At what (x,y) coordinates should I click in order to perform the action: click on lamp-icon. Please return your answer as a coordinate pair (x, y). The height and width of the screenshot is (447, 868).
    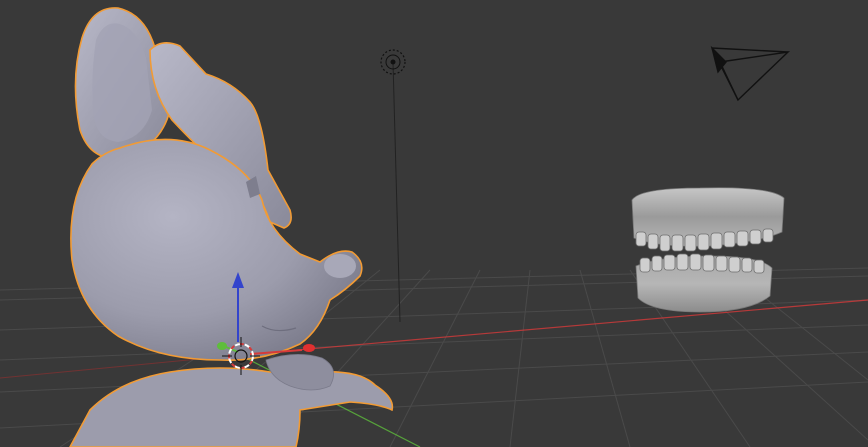
    Looking at the image, I should click on (393, 62).